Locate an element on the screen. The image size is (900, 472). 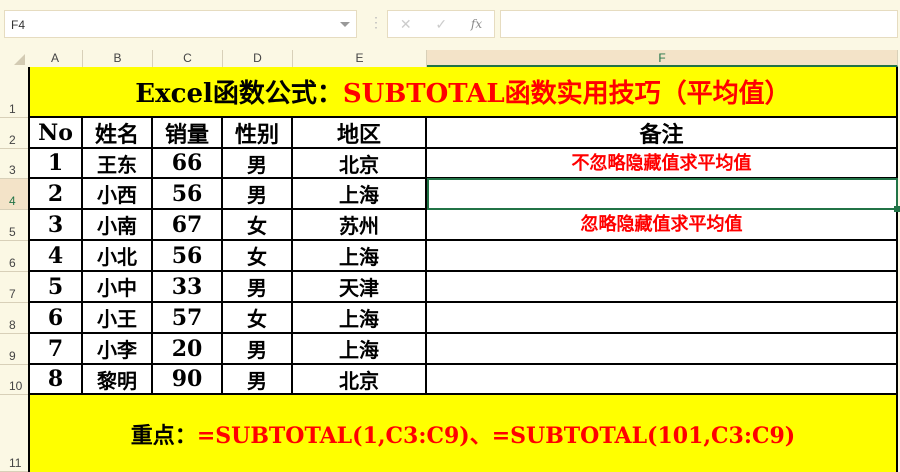
table-cell: 天津 is located at coordinates (360, 287).